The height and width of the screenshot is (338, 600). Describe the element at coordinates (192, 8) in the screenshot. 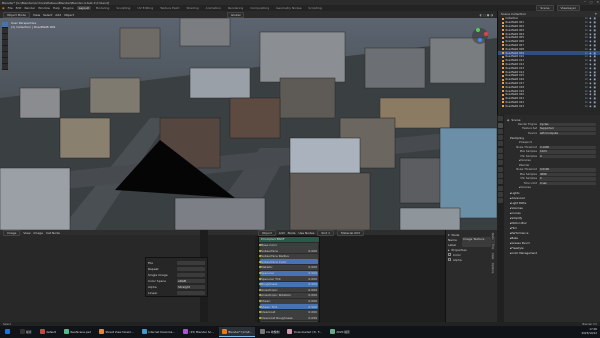

I see `workspace-tab-shading: Shading` at that location.